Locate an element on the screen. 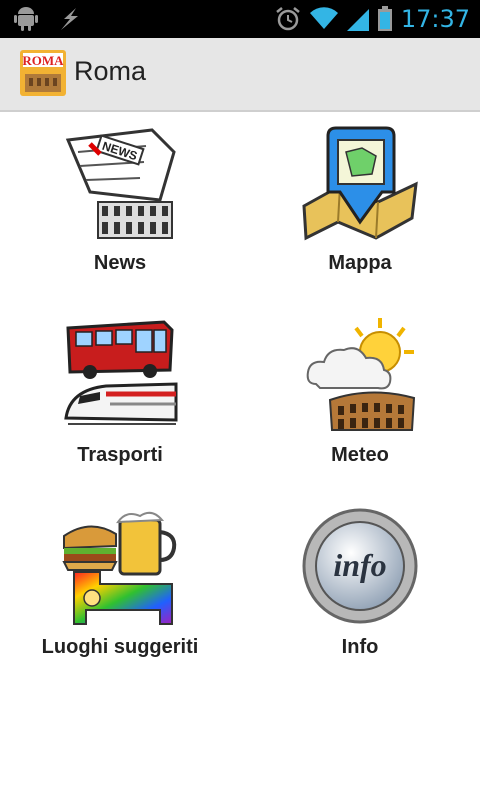 This screenshot has width=480, height=800. svg-text: info is located at coordinates (359, 565).